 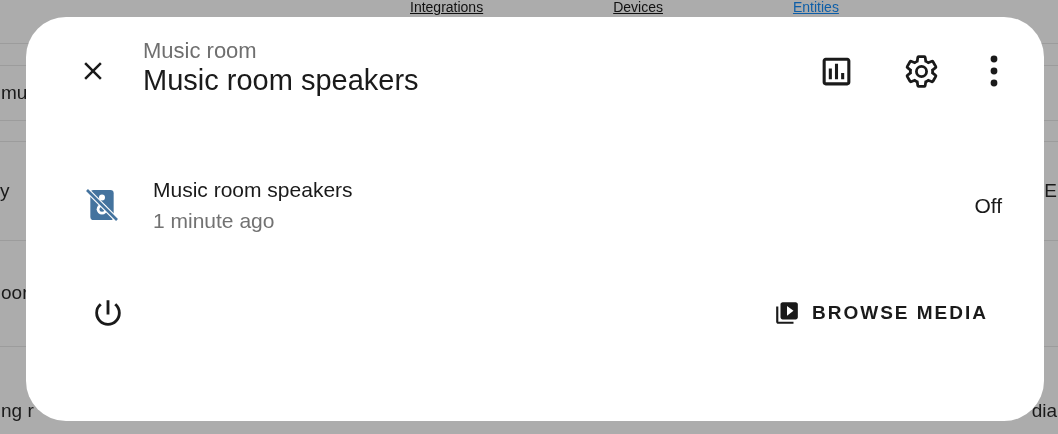 I want to click on entity-name: Music room speakers, so click(x=253, y=190).